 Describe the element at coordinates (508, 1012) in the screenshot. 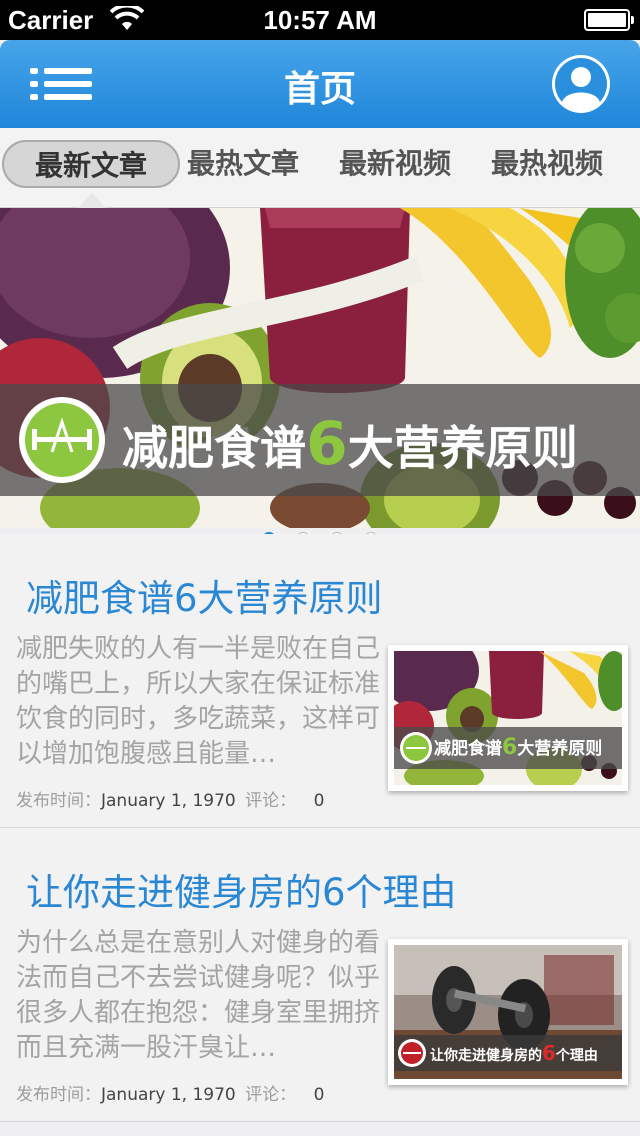

I see `article-thumbnail: 让你走进健身房的6个理由` at that location.